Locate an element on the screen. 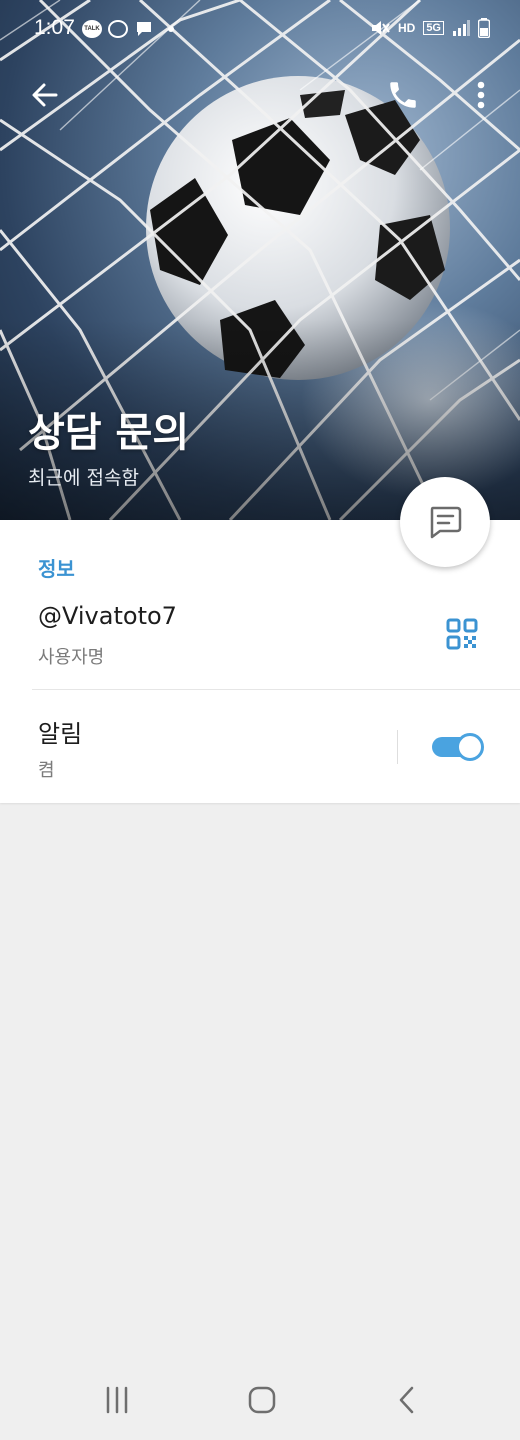 The width and height of the screenshot is (520, 1440). last-seen-status: 최근에 접속함 is located at coordinates (83, 478).